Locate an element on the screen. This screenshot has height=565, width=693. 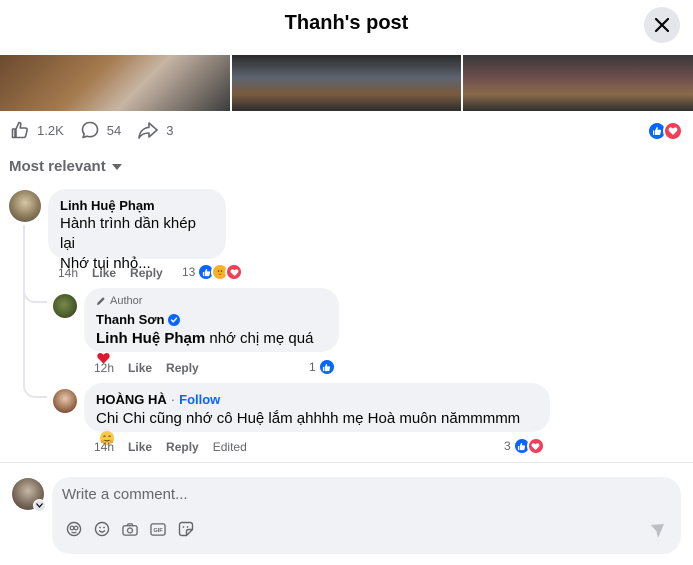
comment-meta: 14h Like Reply Edited is located at coordinates (170, 447).